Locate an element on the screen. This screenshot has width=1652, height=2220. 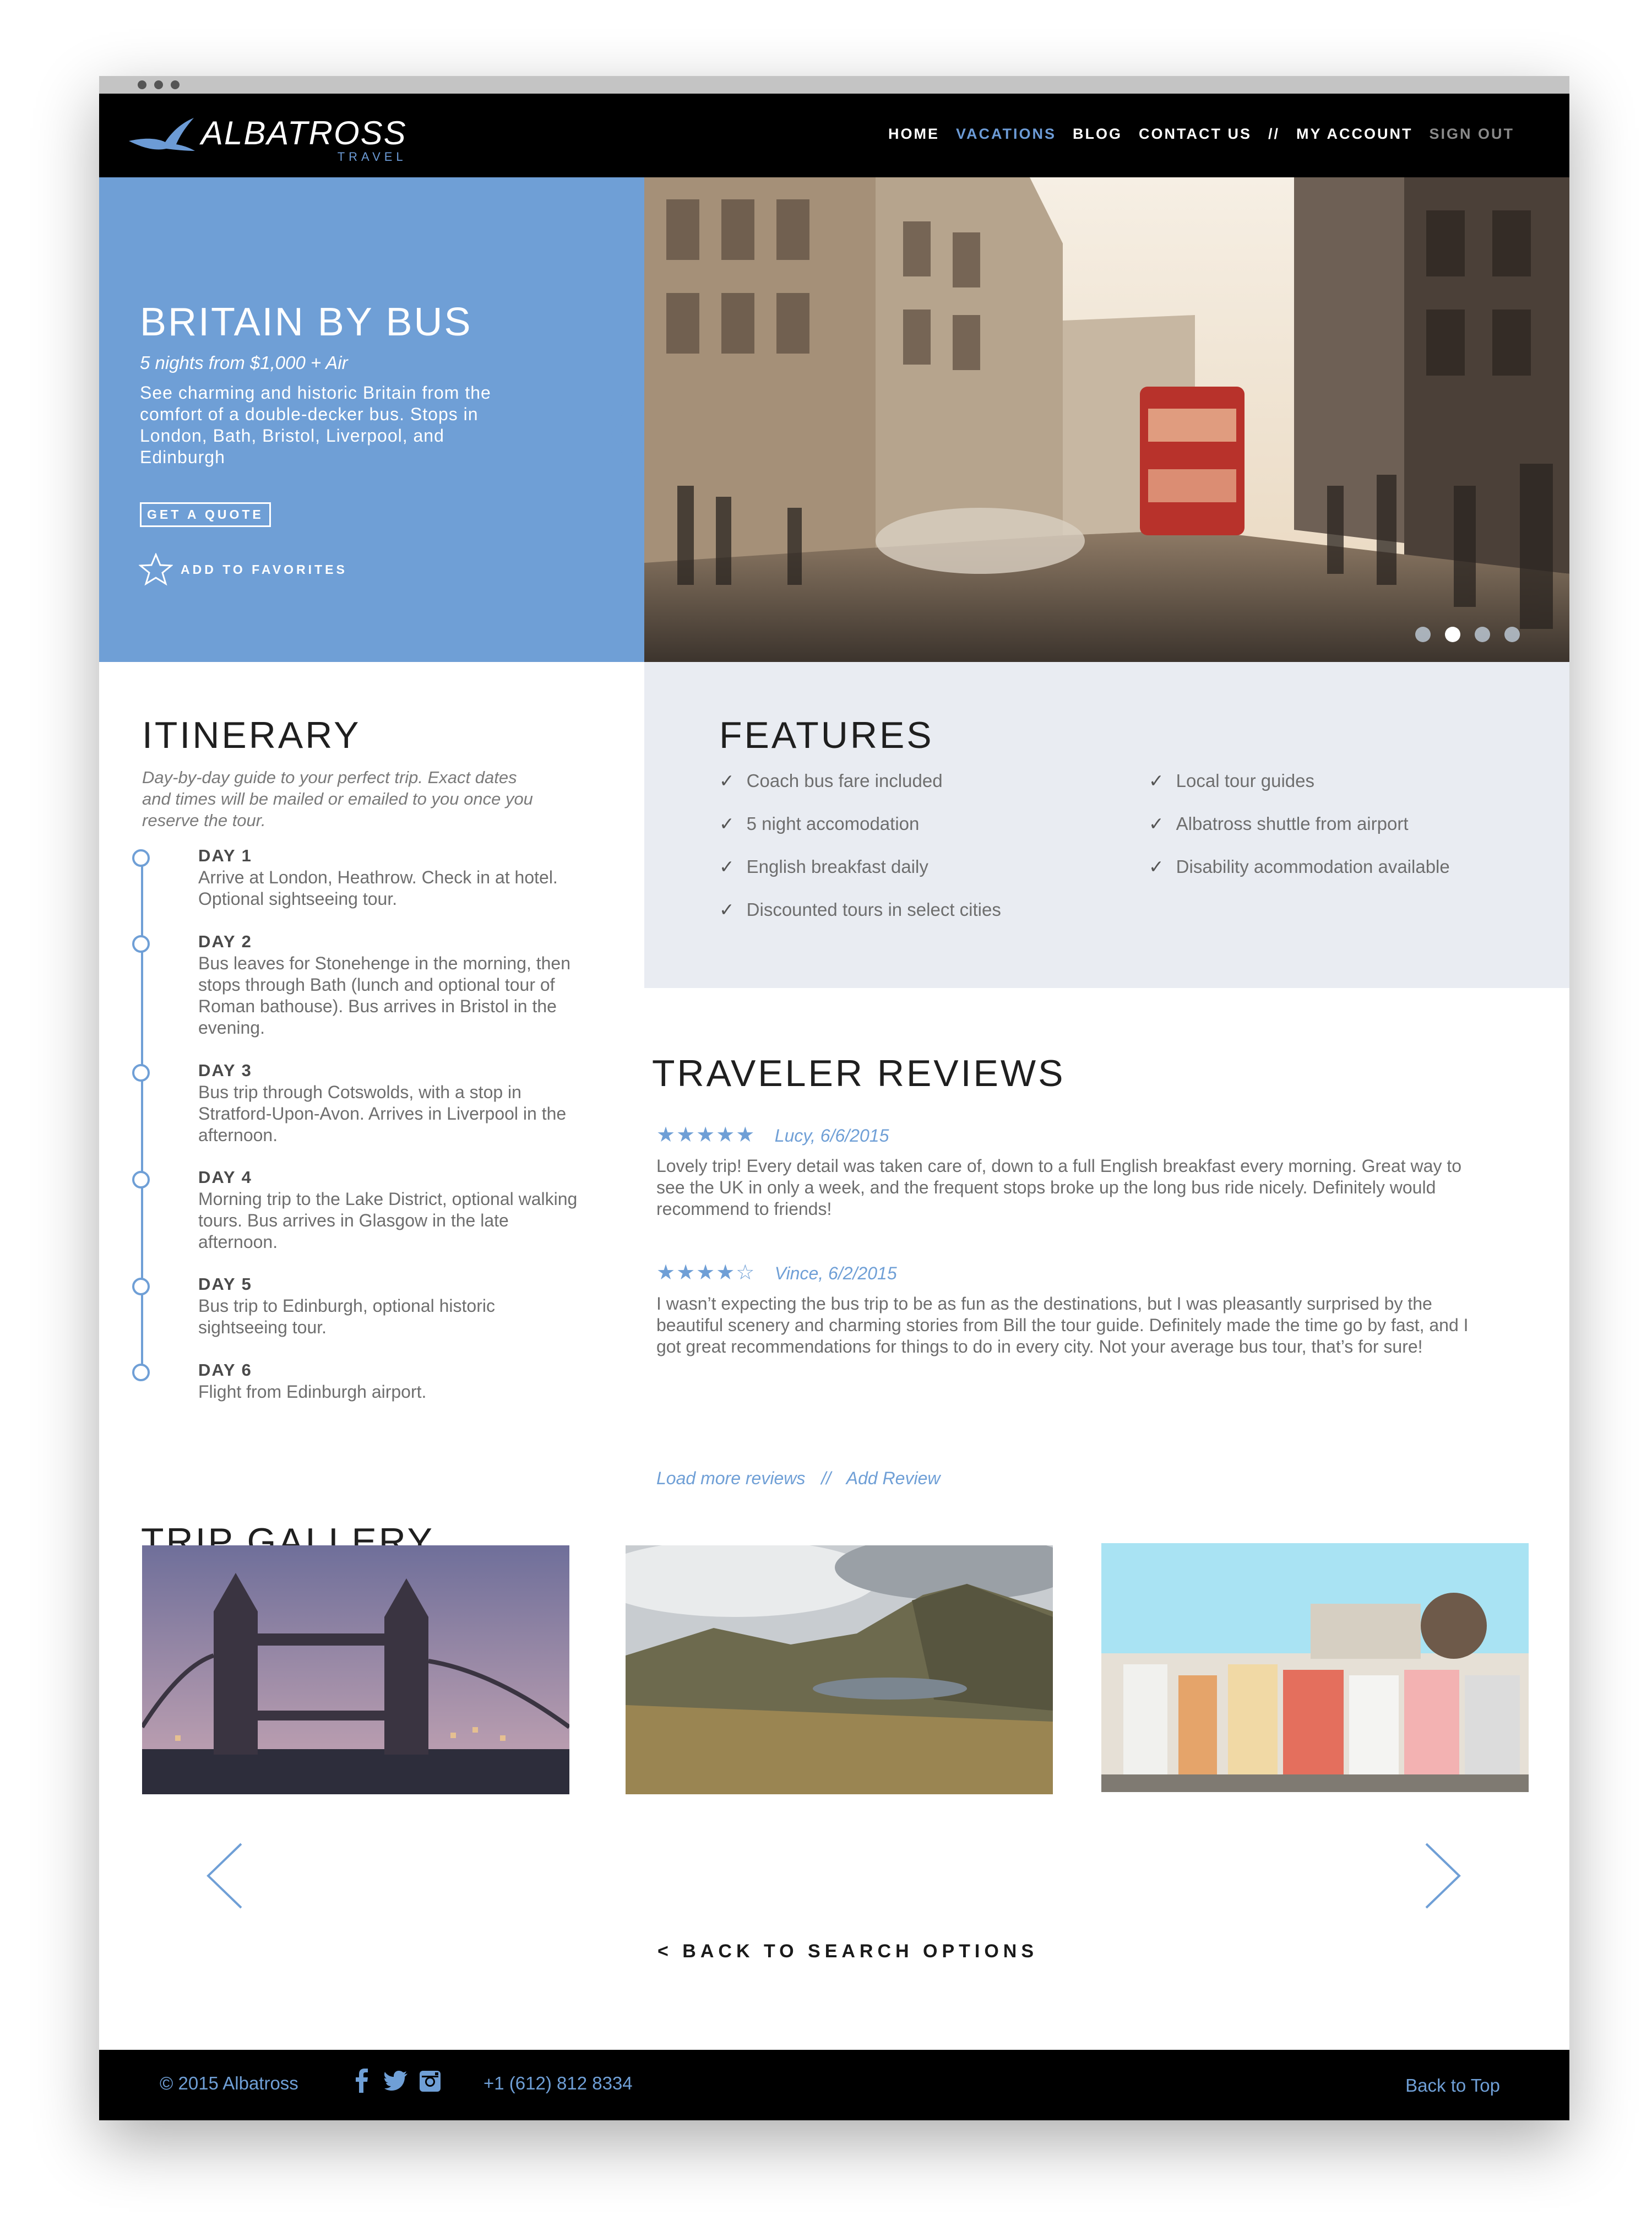
feature-label: Disability acommodation available is located at coordinates (1313, 866).